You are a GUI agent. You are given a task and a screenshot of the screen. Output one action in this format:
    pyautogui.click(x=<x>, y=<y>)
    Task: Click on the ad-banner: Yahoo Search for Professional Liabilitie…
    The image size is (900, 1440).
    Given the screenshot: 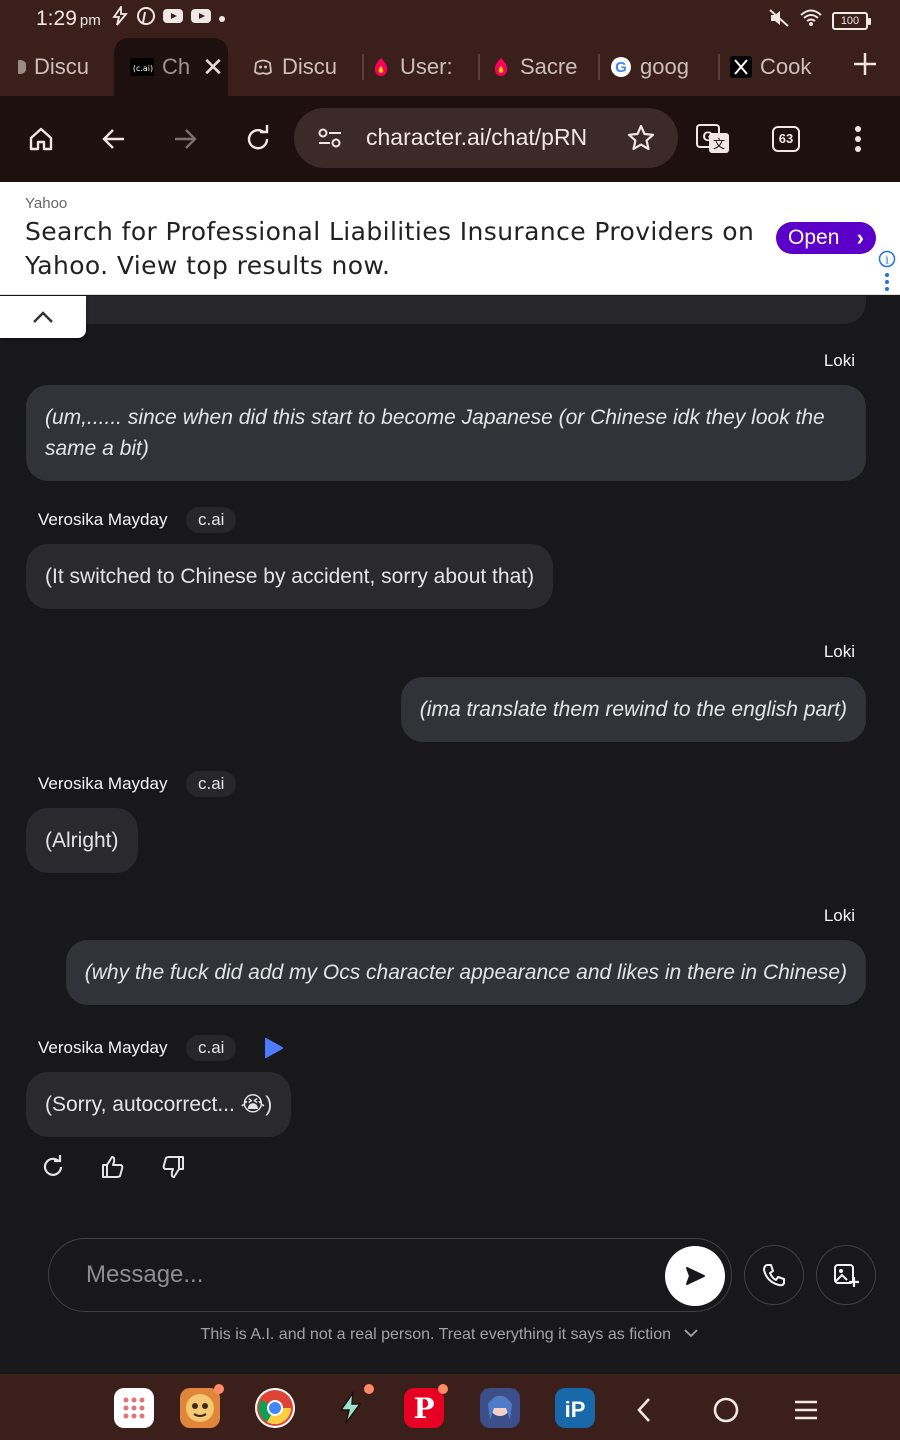 What is the action you would take?
    pyautogui.click(x=450, y=238)
    